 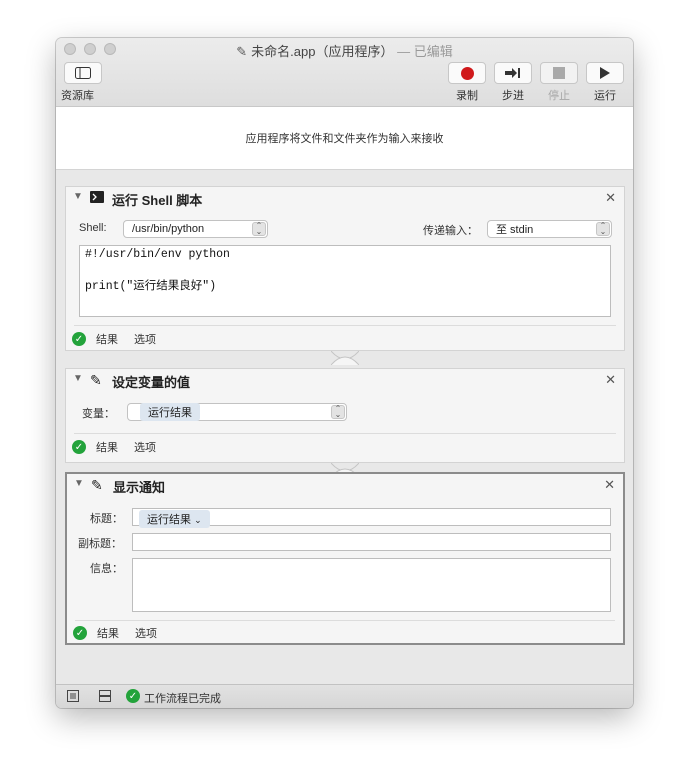 I want to click on action-title: 显示通知, so click(x=139, y=487).